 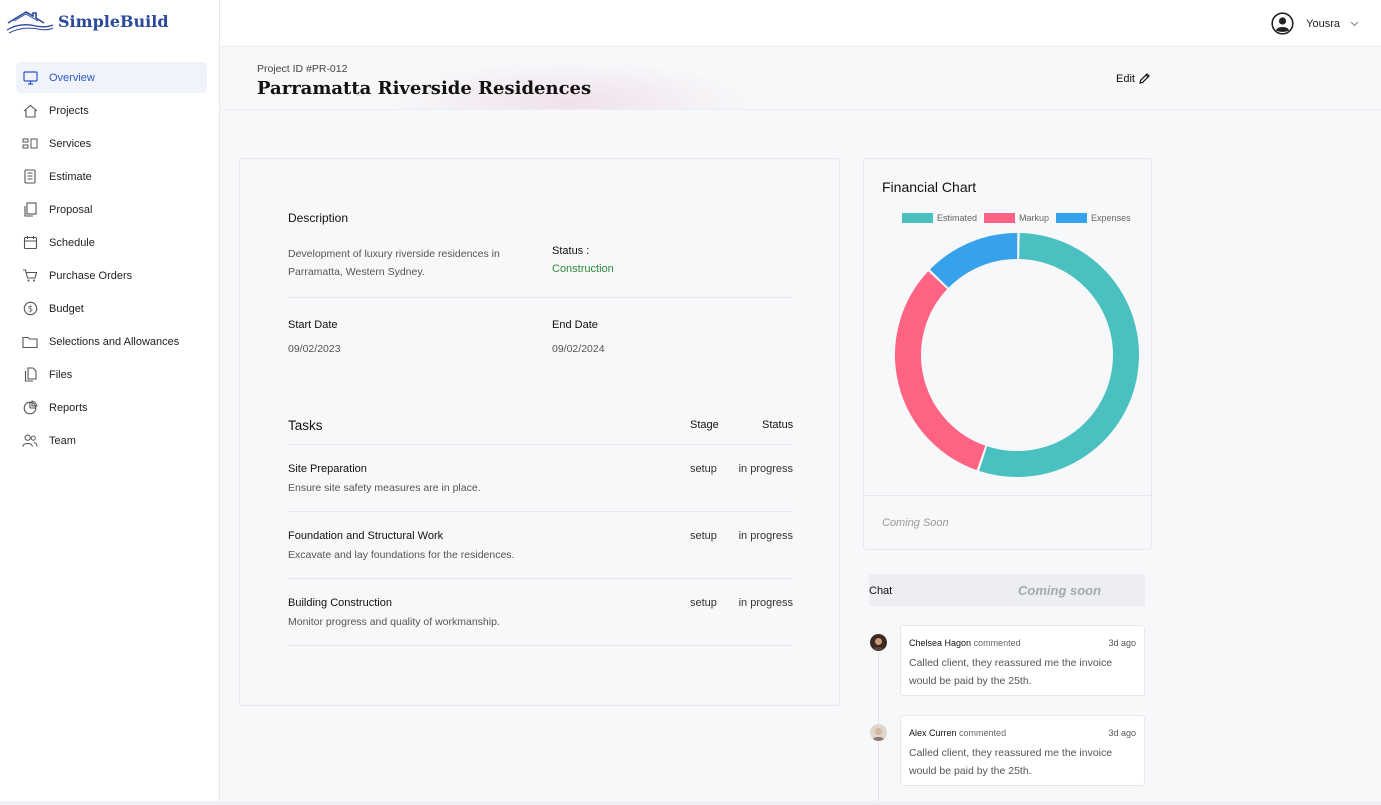 I want to click on sidebar-item-label: Selections and Allowances, so click(x=114, y=341).